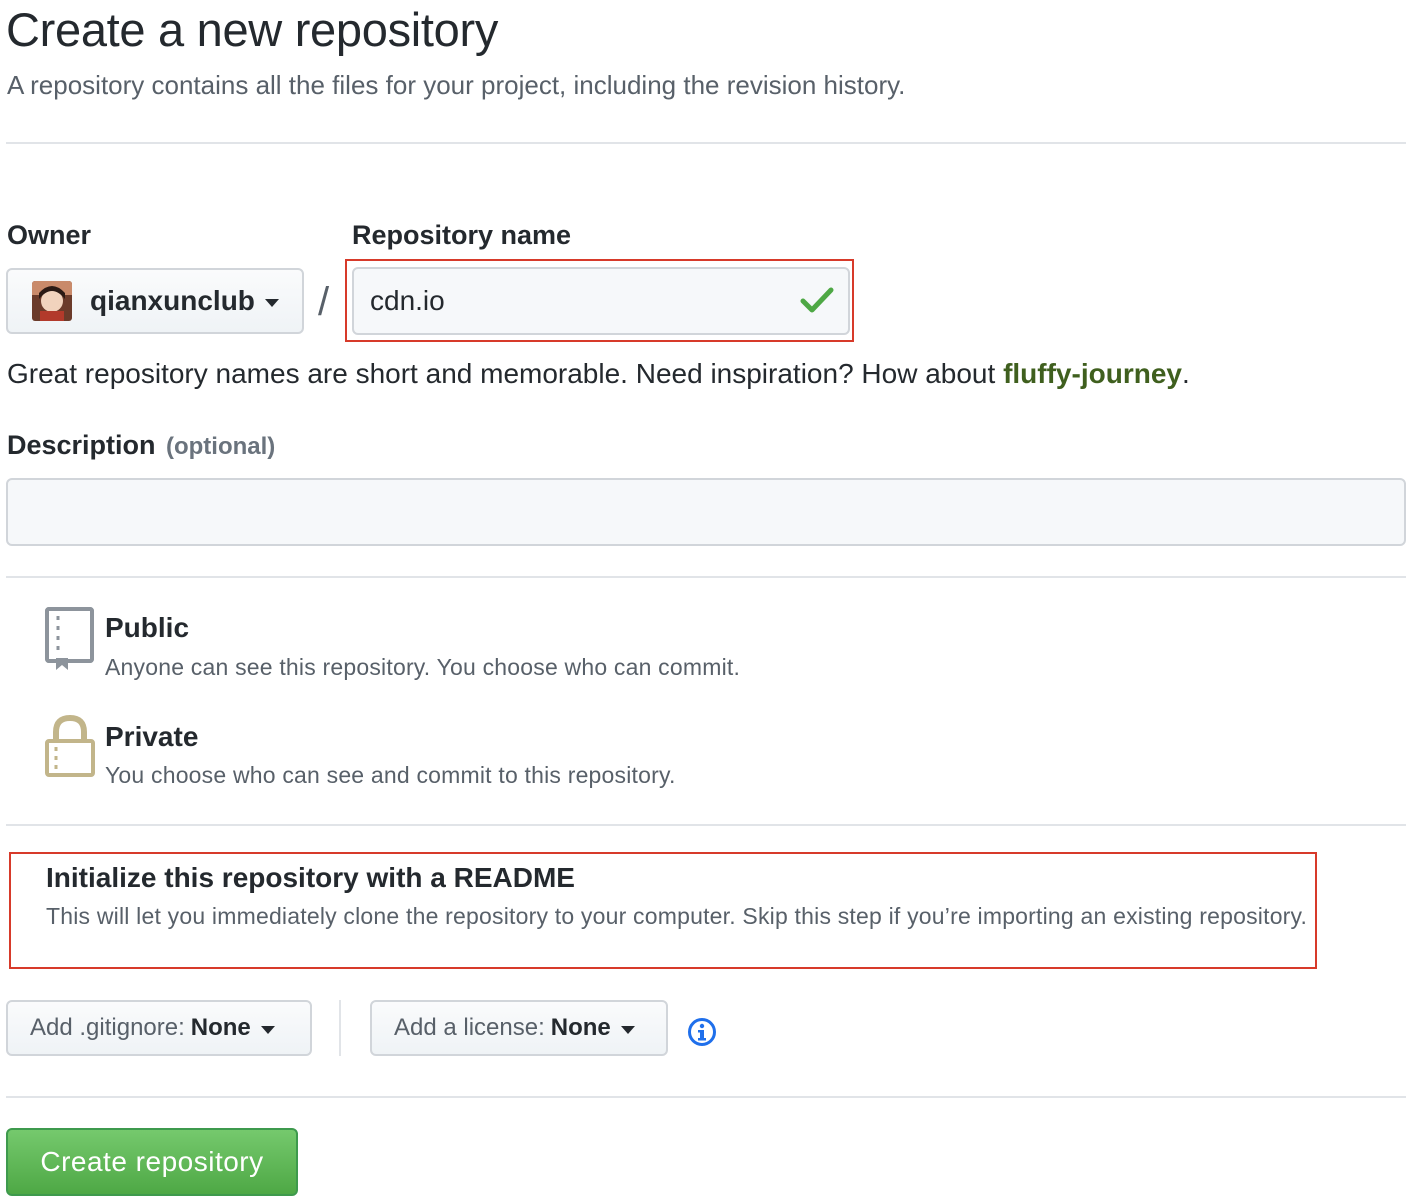  I want to click on gitignore-prefix: Add .gitignore:, so click(107, 1027).